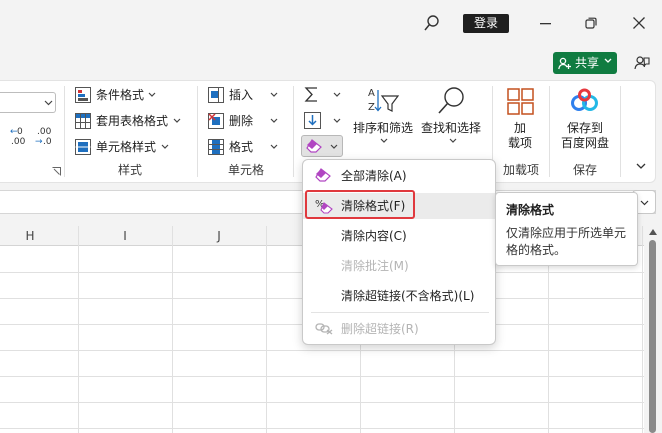 The image size is (662, 433). What do you see at coordinates (216, 121) in the screenshot?
I see `delete-cells-icon` at bounding box center [216, 121].